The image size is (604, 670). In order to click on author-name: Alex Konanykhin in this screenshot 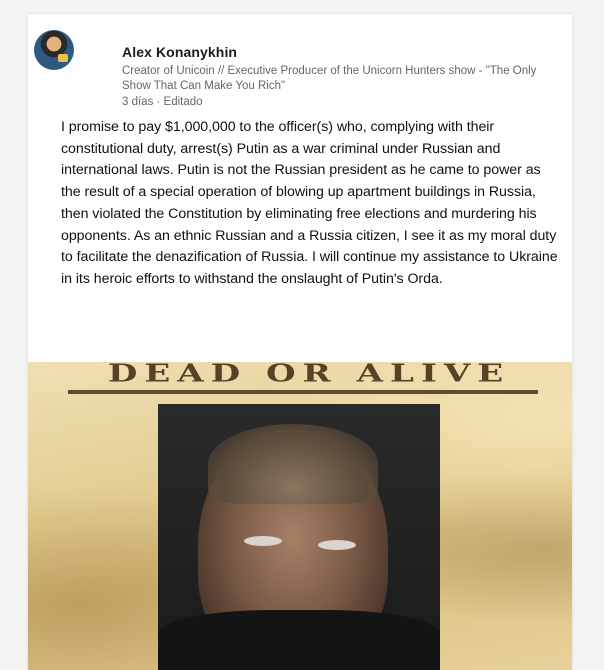, I will do `click(179, 52)`.